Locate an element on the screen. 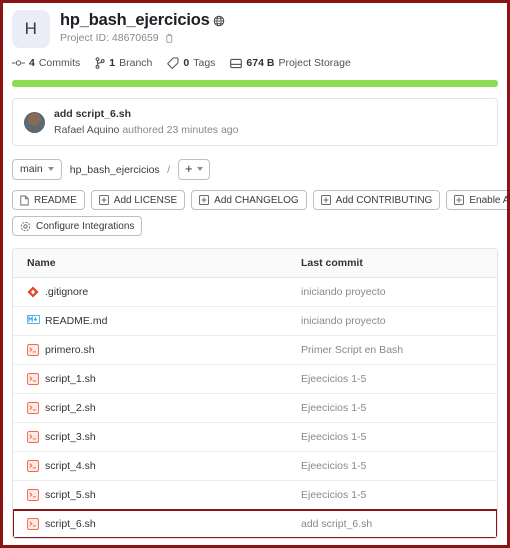 This screenshot has width=510, height=548. file-name: script_2.sh is located at coordinates (70, 408).